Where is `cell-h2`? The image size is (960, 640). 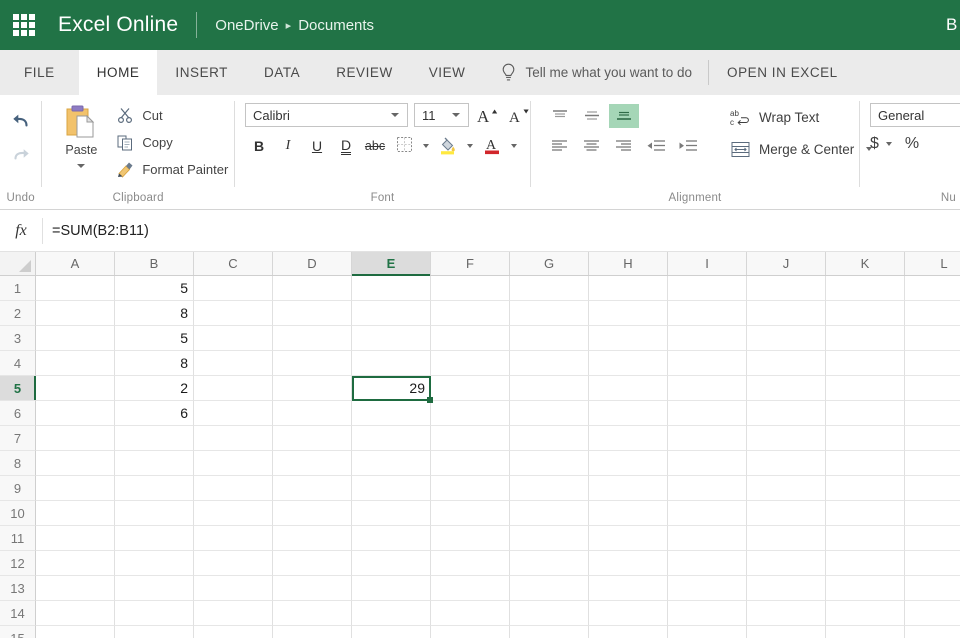 cell-h2 is located at coordinates (628, 313).